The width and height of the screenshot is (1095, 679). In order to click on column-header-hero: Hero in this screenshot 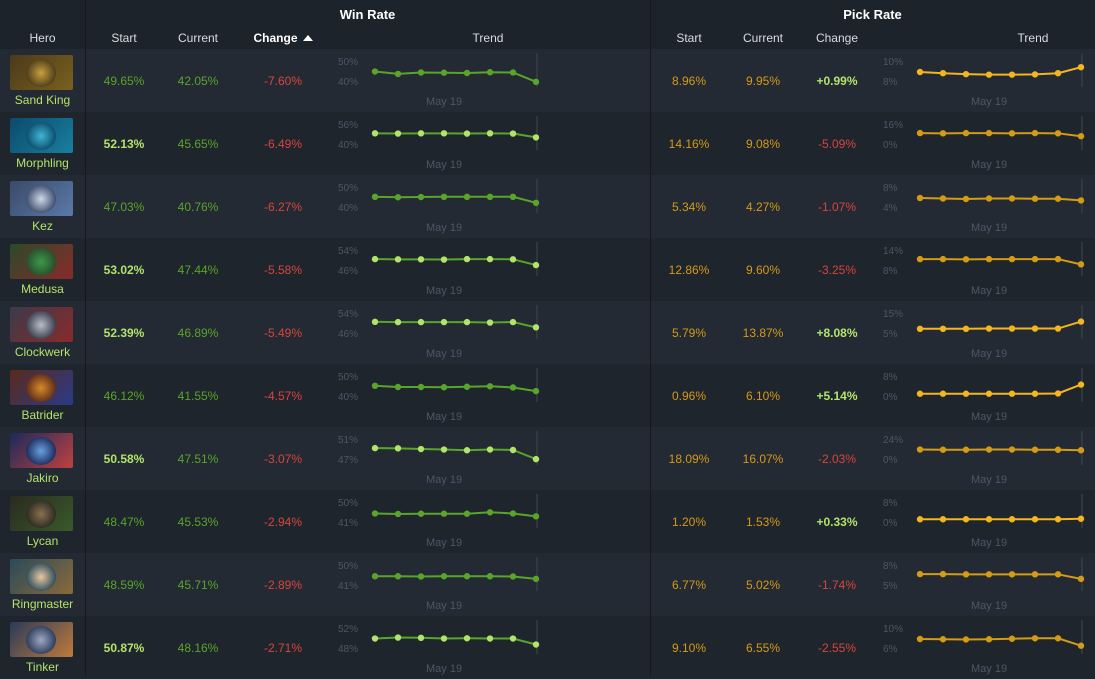, I will do `click(42, 38)`.